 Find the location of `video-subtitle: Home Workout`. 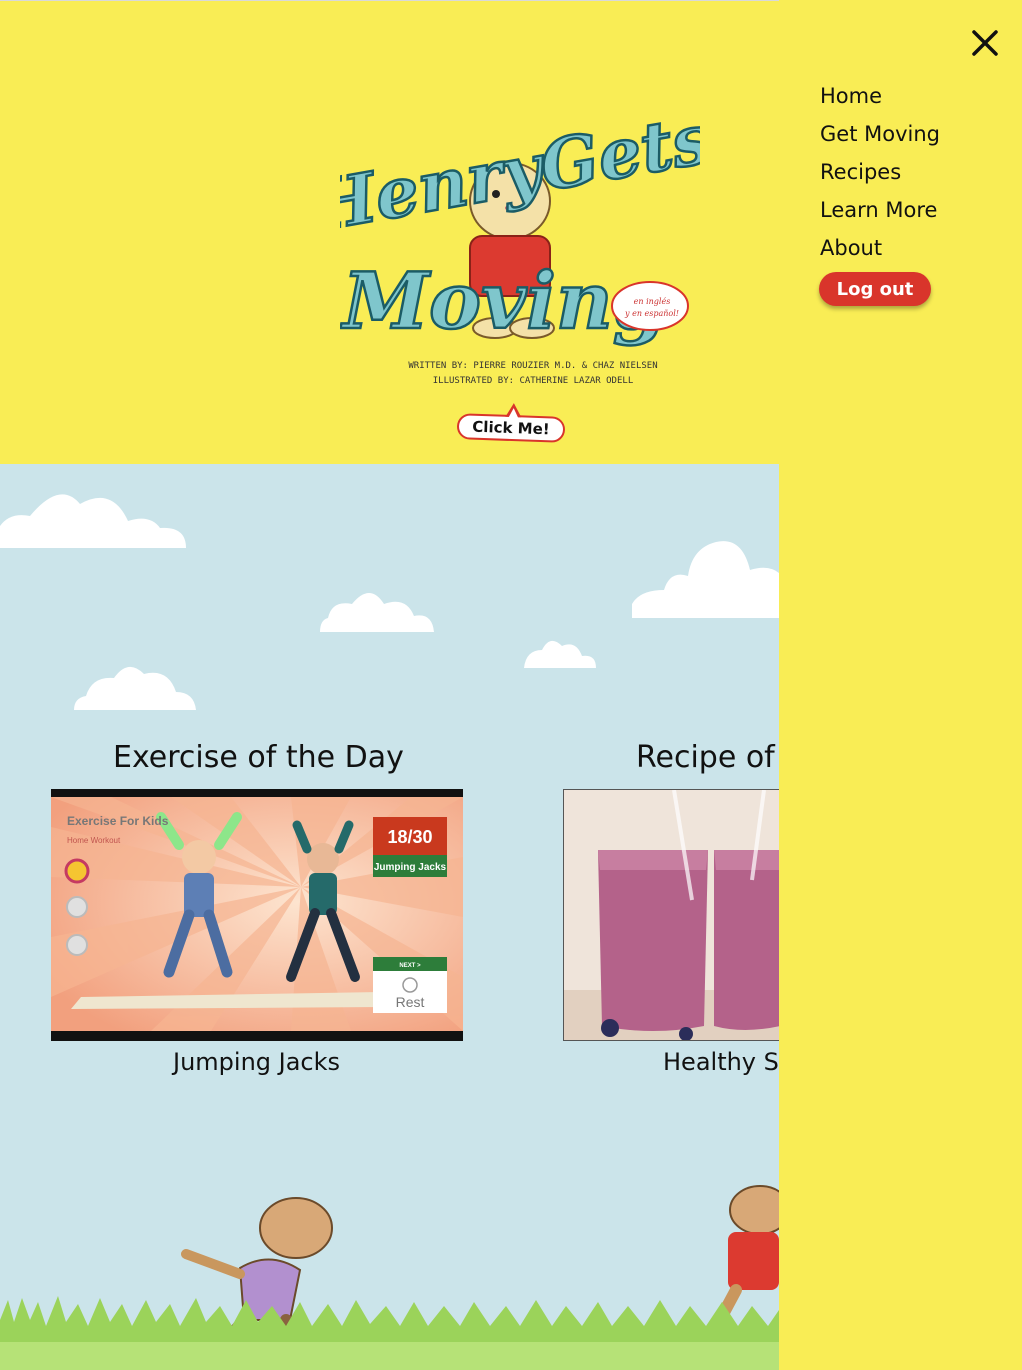

video-subtitle: Home Workout is located at coordinates (94, 840).